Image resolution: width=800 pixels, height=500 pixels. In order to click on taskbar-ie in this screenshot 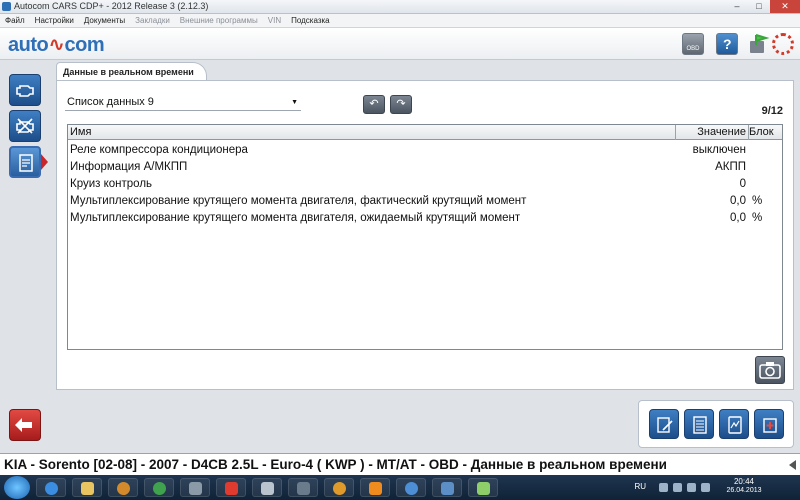, I will do `click(51, 487)`.